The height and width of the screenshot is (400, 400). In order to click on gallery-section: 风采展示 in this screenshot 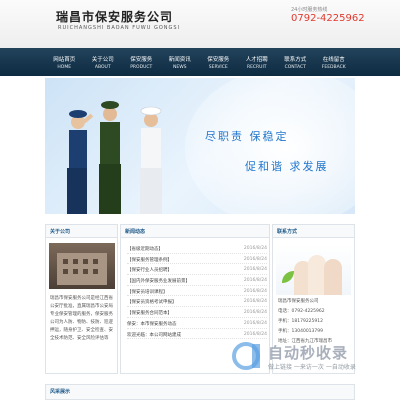, I will do `click(200, 392)`.